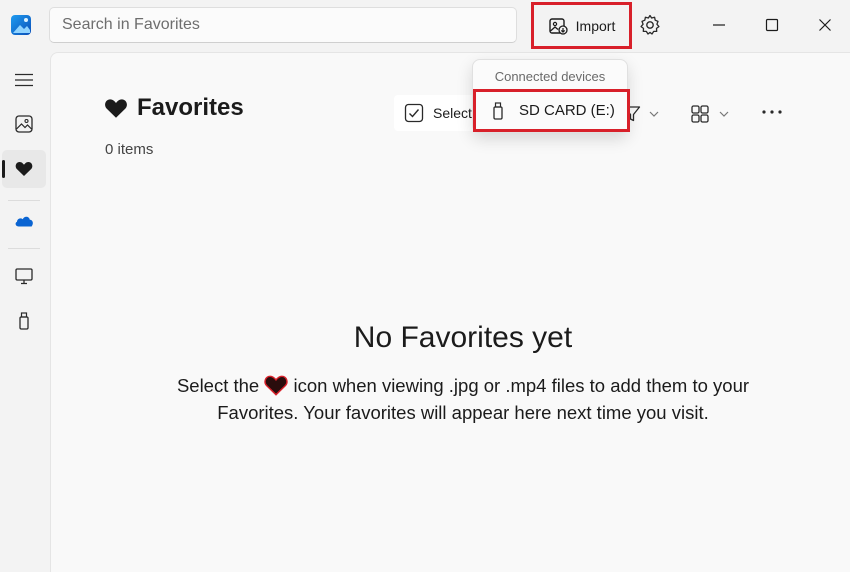 The height and width of the screenshot is (572, 850). Describe the element at coordinates (190, 107) in the screenshot. I see `page-title-text: Favorites` at that location.